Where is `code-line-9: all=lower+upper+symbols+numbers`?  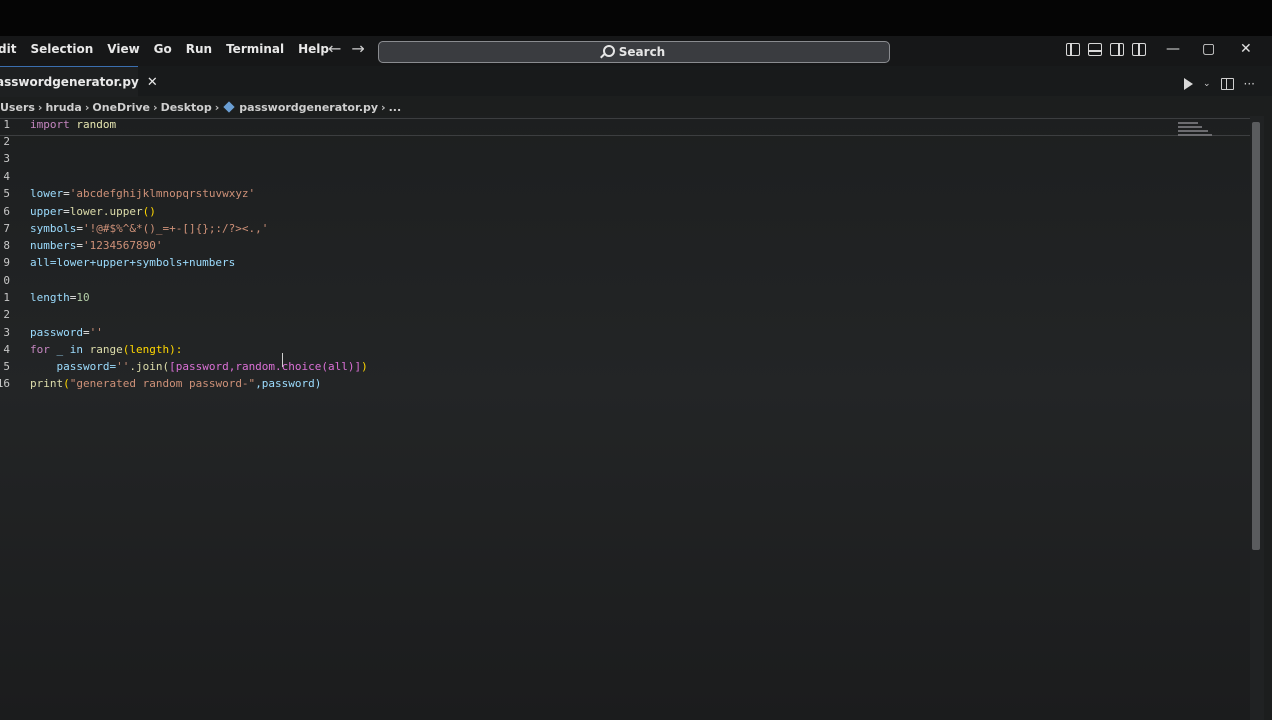
code-line-9: all=lower+upper+symbols+numbers is located at coordinates (133, 262).